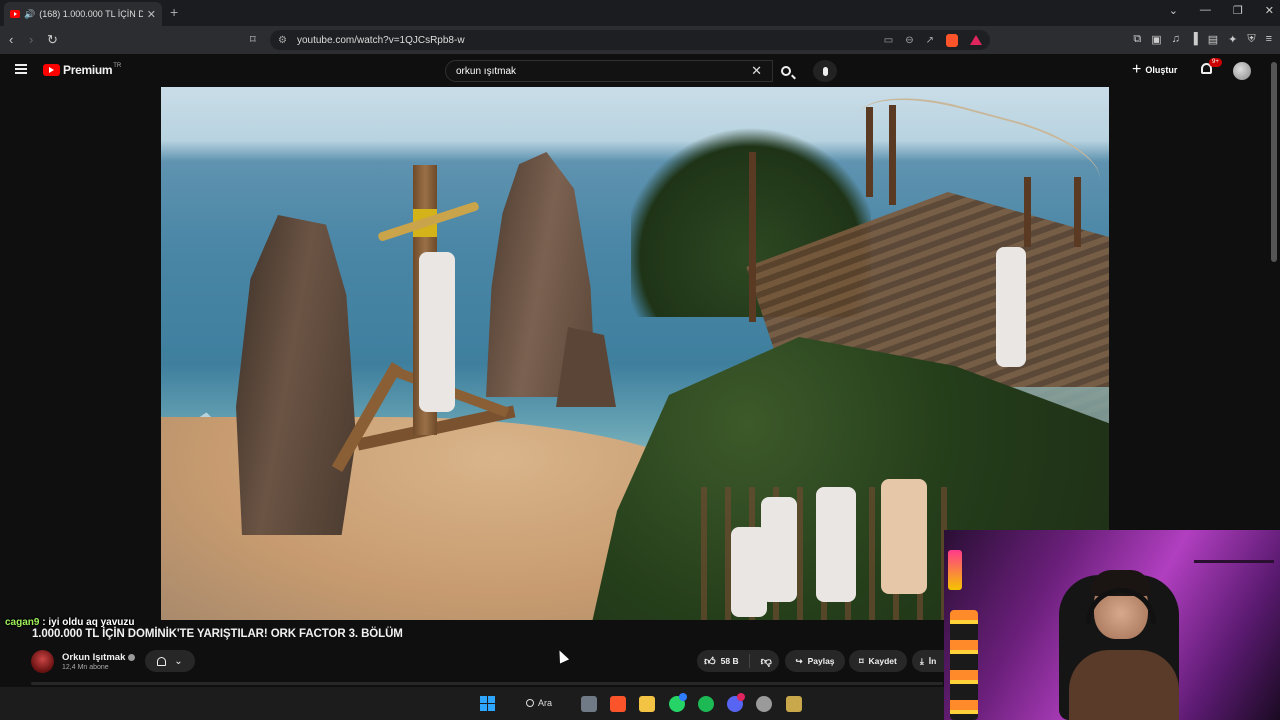 The width and height of the screenshot is (1280, 720). What do you see at coordinates (964, 665) in the screenshot?
I see `rgb-fans` at bounding box center [964, 665].